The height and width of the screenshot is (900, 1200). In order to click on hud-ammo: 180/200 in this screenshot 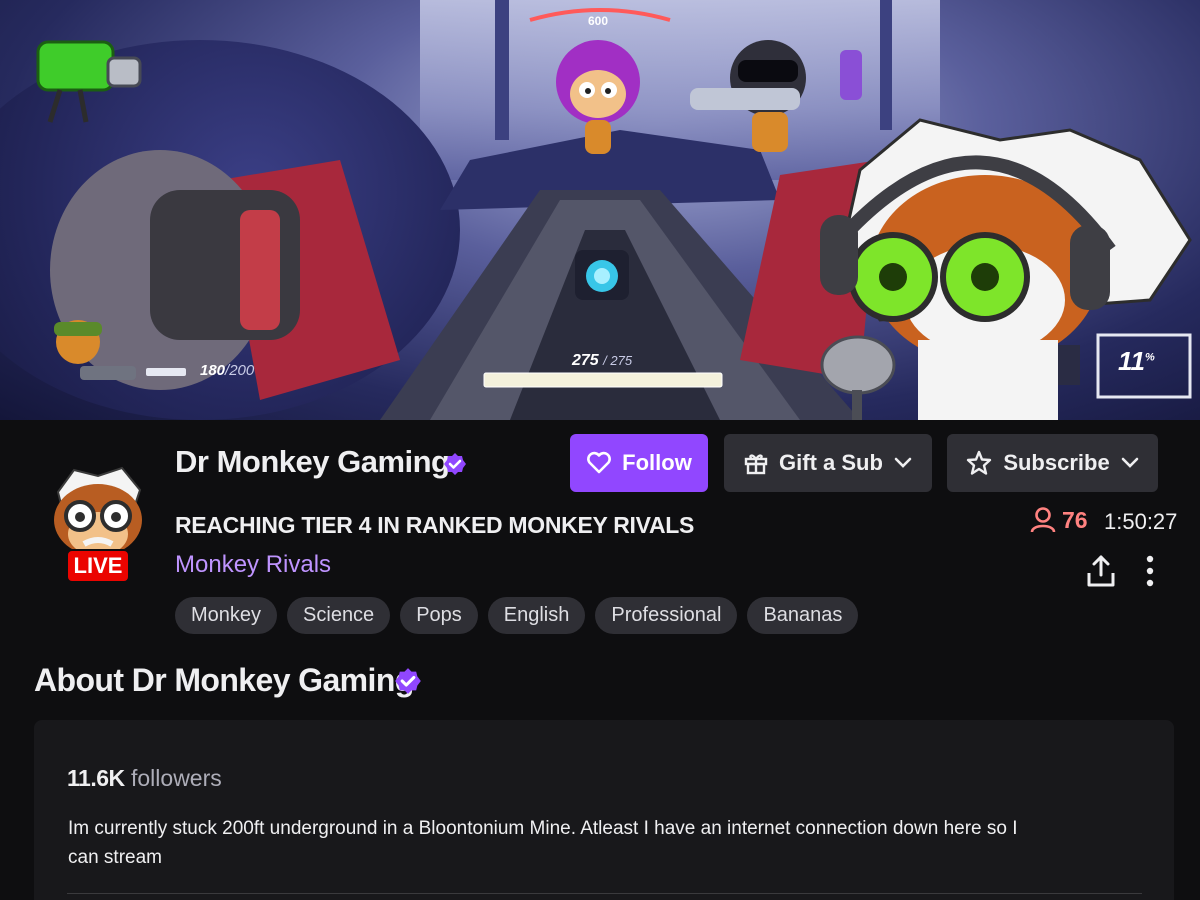, I will do `click(227, 370)`.